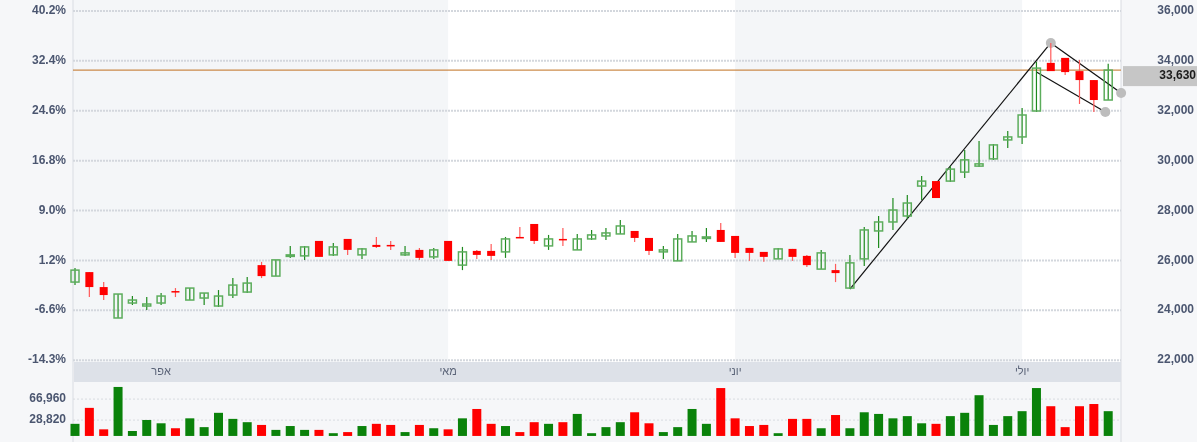 The width and height of the screenshot is (1197, 442). I want to click on month-label: יוני, so click(735, 370).